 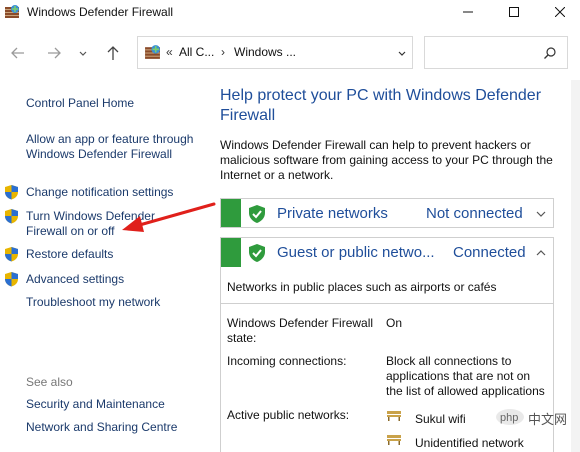 I want to click on red-annotation-arrow, so click(x=169, y=217).